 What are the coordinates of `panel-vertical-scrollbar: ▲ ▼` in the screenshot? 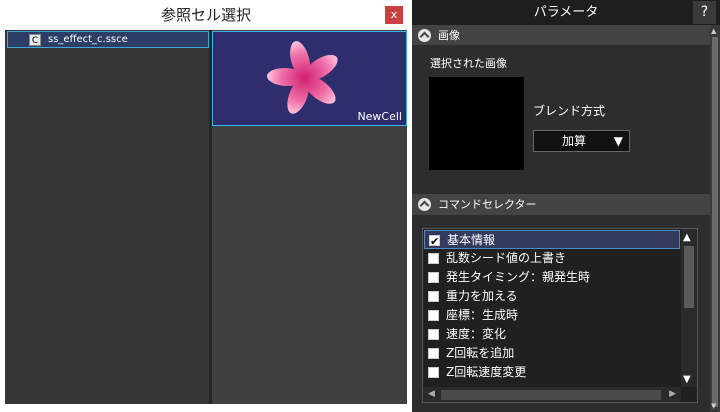 It's located at (715, 218).